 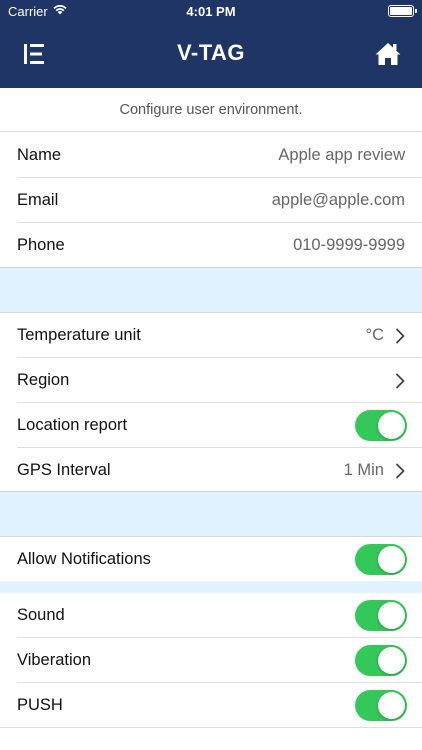 What do you see at coordinates (402, 11) in the screenshot?
I see `battery-icon` at bounding box center [402, 11].